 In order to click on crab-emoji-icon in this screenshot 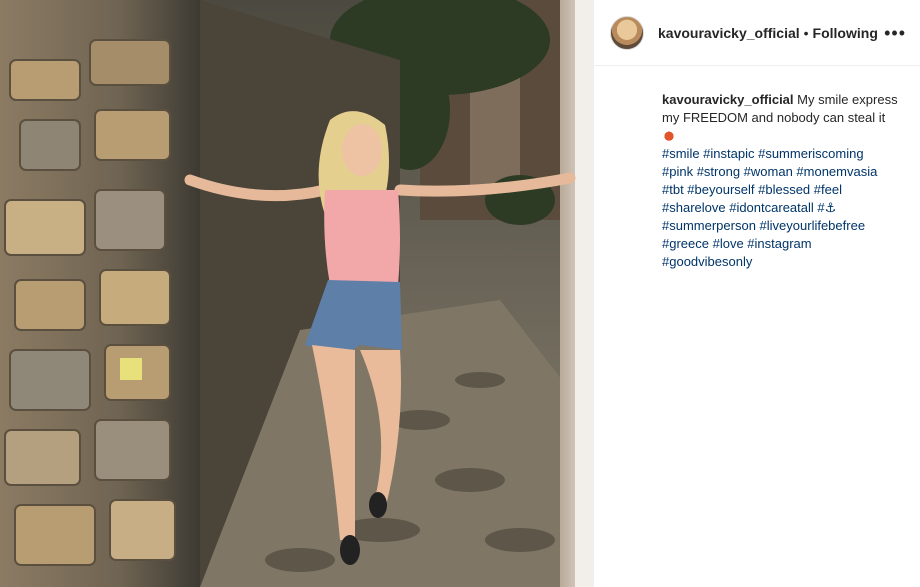, I will do `click(669, 135)`.